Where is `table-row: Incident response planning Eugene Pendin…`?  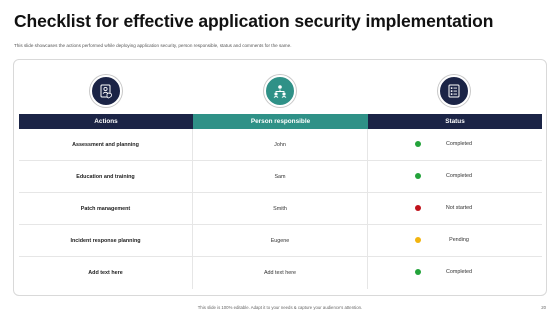
table-row: Incident response planning Eugene Pendin… is located at coordinates (280, 241).